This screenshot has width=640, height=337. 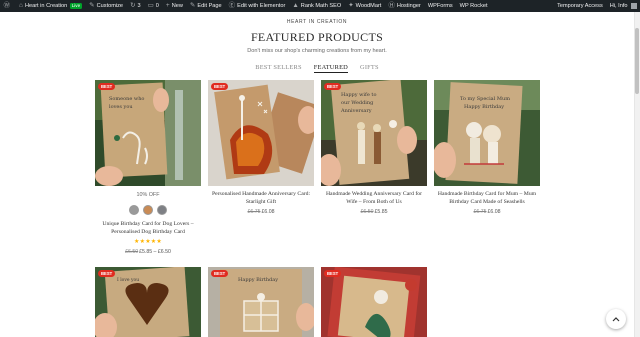 I want to click on swatch-dark, so click(x=162, y=210).